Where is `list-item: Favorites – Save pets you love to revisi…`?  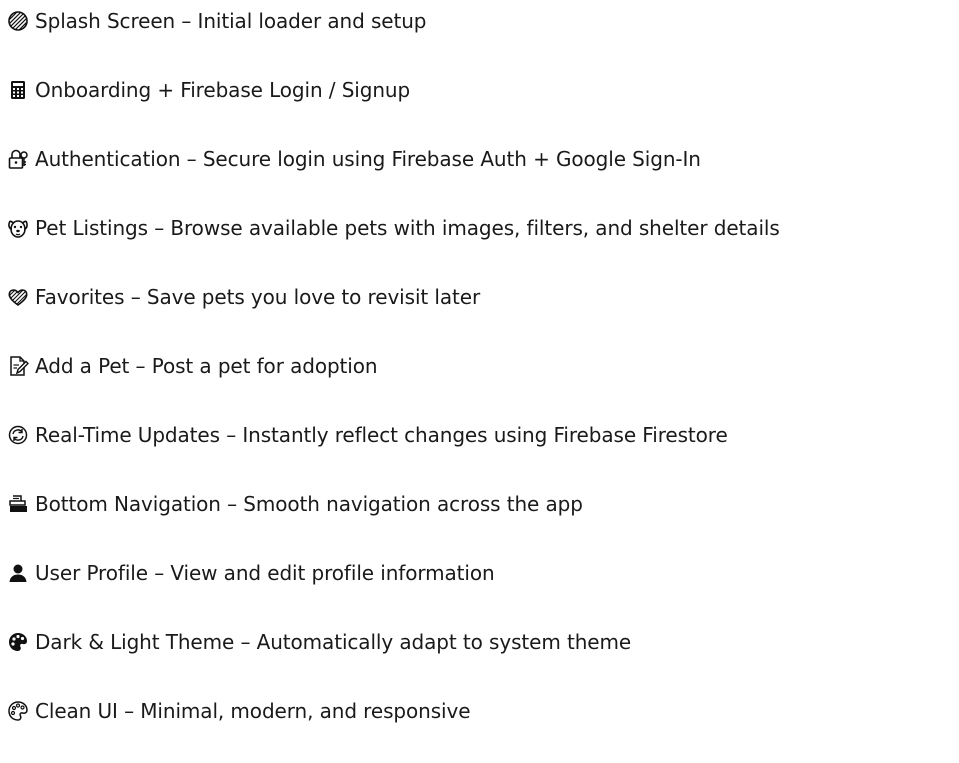 list-item: Favorites – Save pets you love to revisi… is located at coordinates (481, 297).